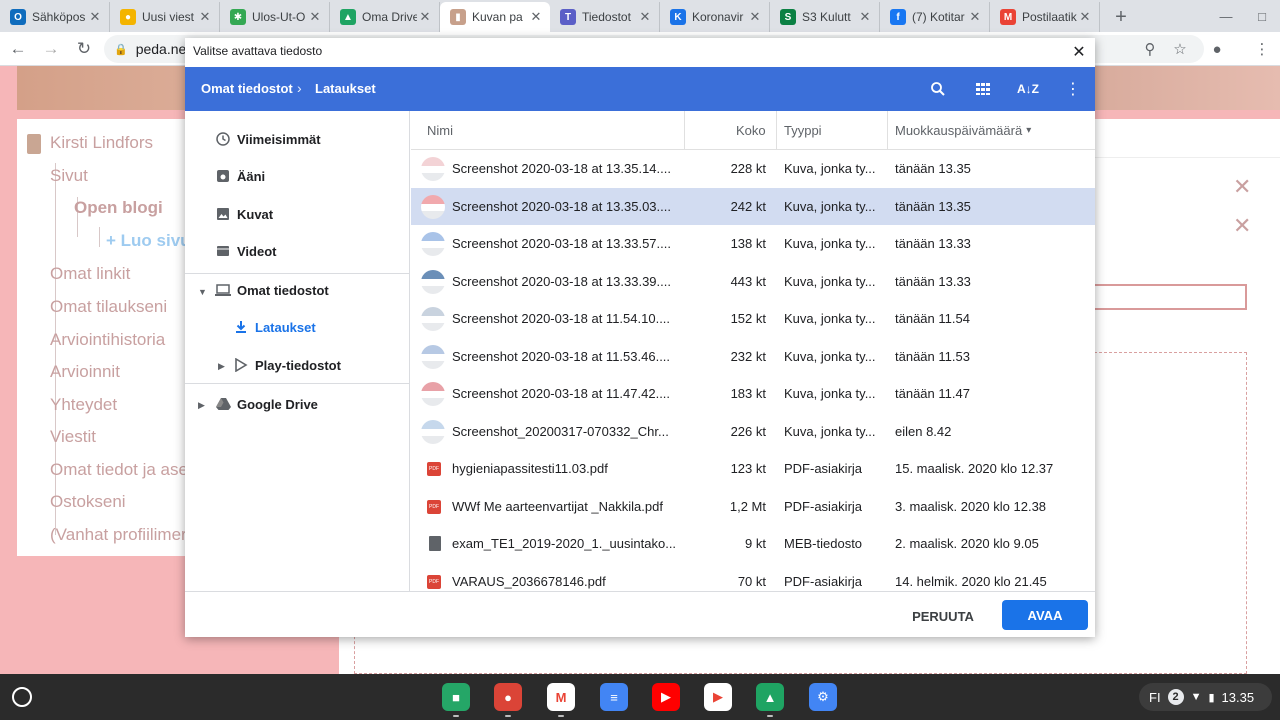 This screenshot has height=720, width=1280. What do you see at coordinates (823, 697) in the screenshot?
I see `settings-icon: ⚙` at bounding box center [823, 697].